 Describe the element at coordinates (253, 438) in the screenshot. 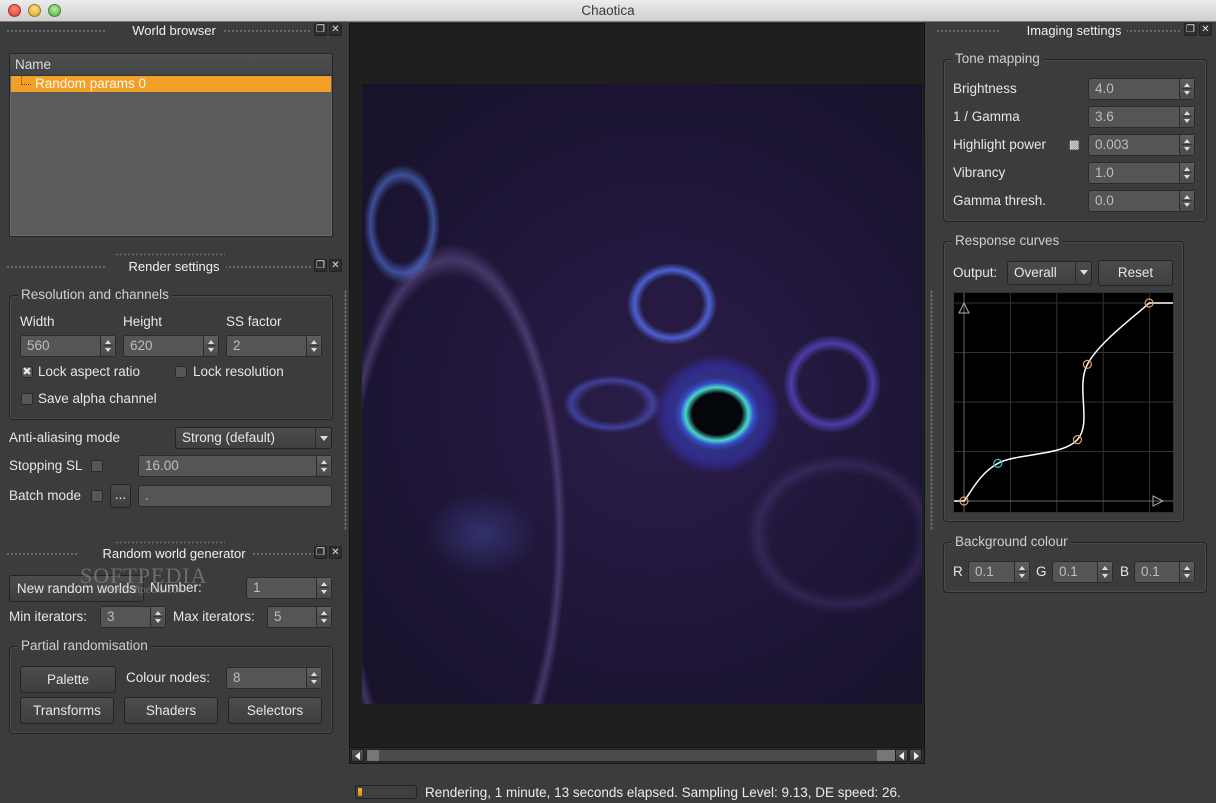

I see `aa-mode-select: Strong (default)` at that location.